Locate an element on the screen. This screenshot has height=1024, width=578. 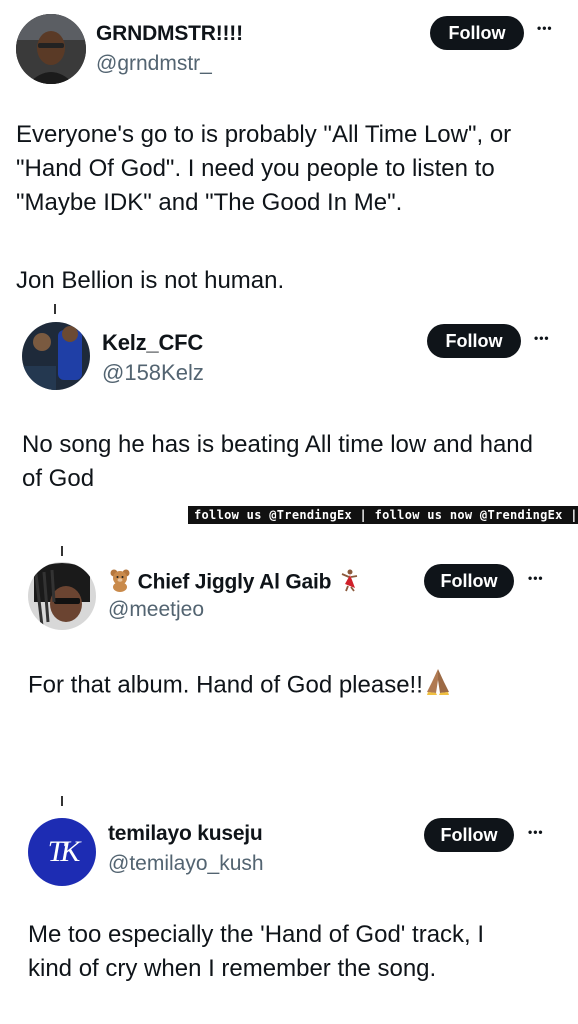
display-name: Chief Jiggly Al Gaib is located at coordinates (234, 582).